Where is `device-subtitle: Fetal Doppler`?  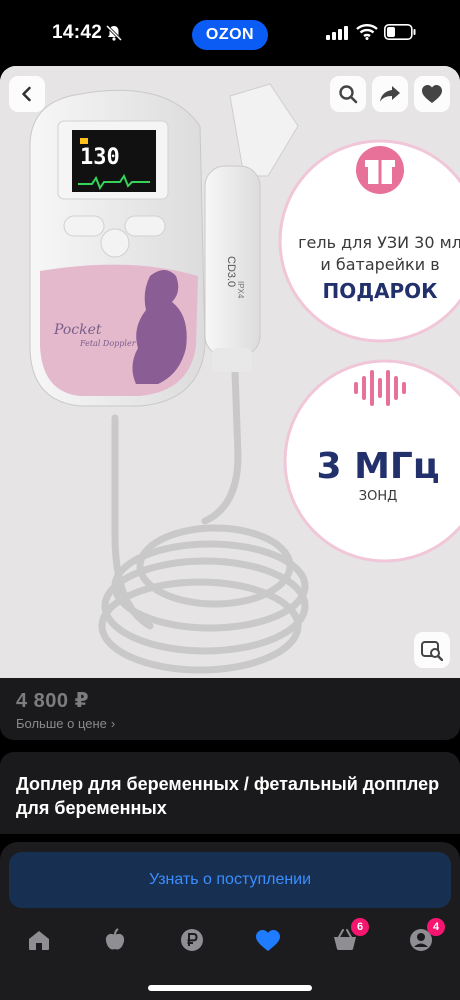 device-subtitle: Fetal Doppler is located at coordinates (108, 343).